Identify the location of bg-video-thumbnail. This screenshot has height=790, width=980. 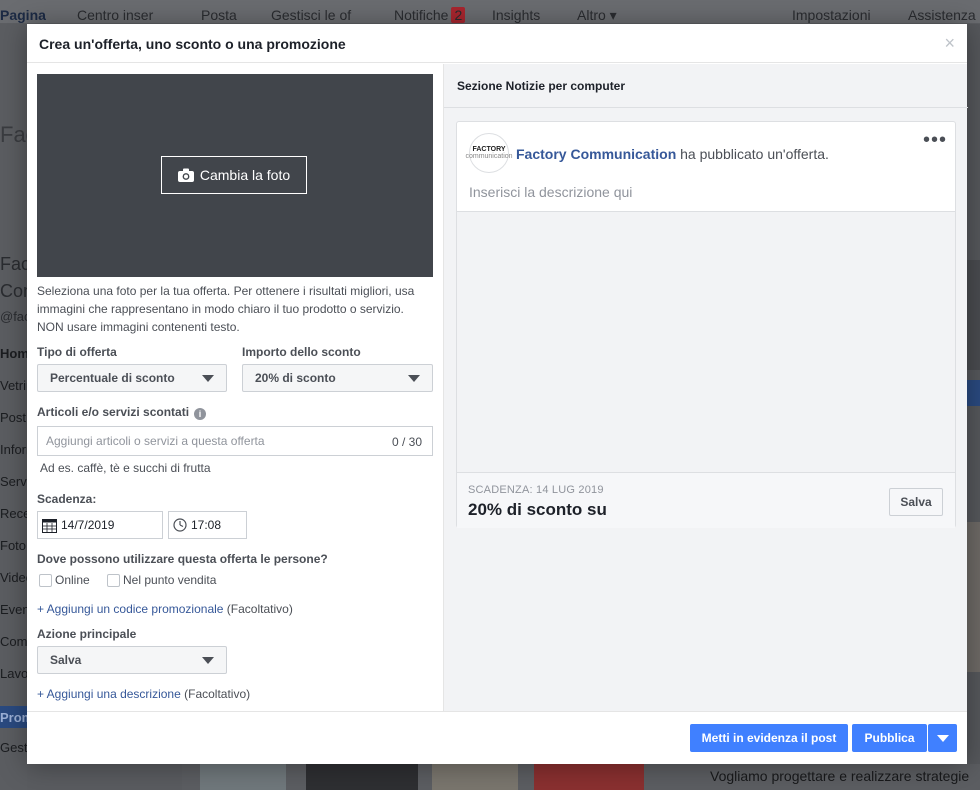
(973, 315).